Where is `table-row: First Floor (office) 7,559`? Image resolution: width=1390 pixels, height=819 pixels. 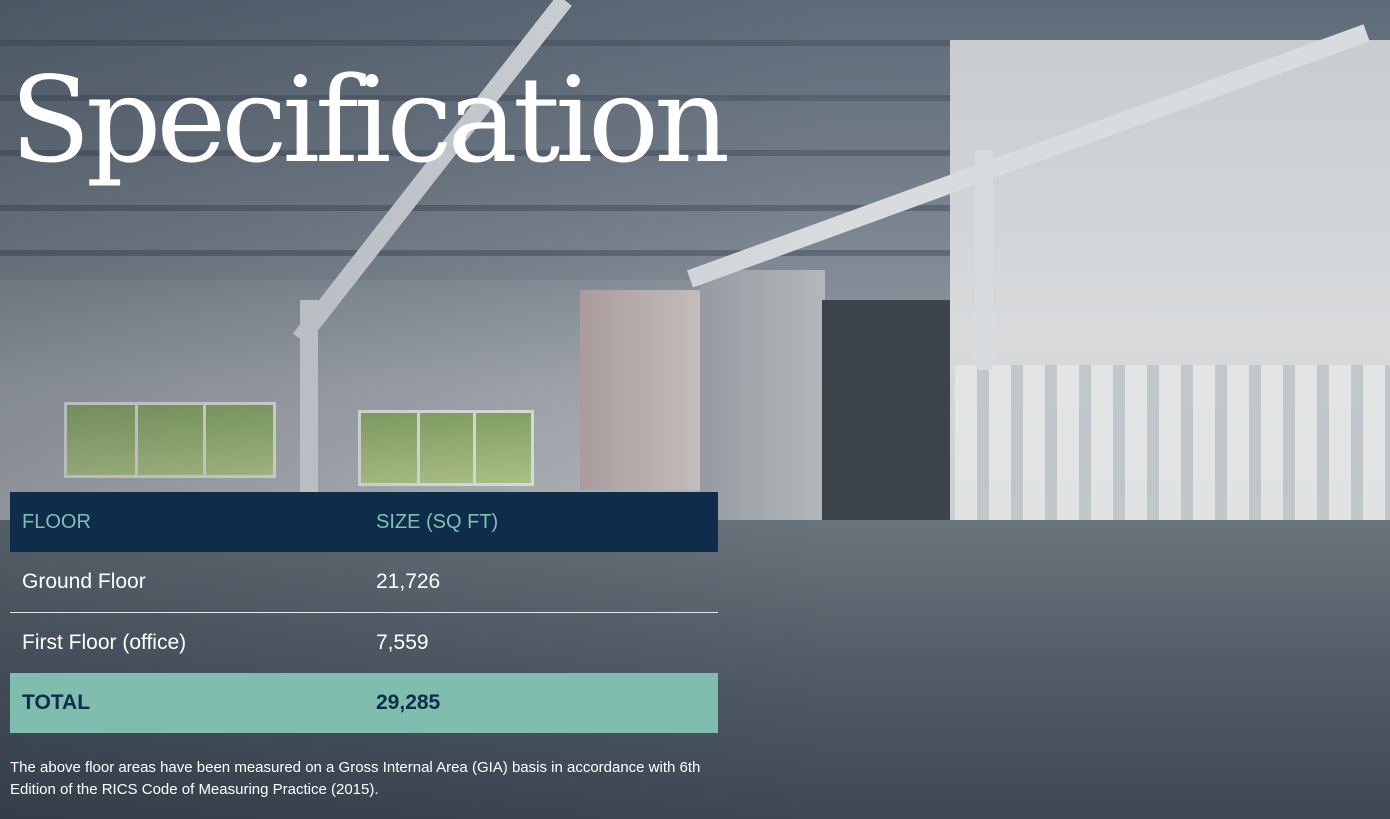 table-row: First Floor (office) 7,559 is located at coordinates (364, 643).